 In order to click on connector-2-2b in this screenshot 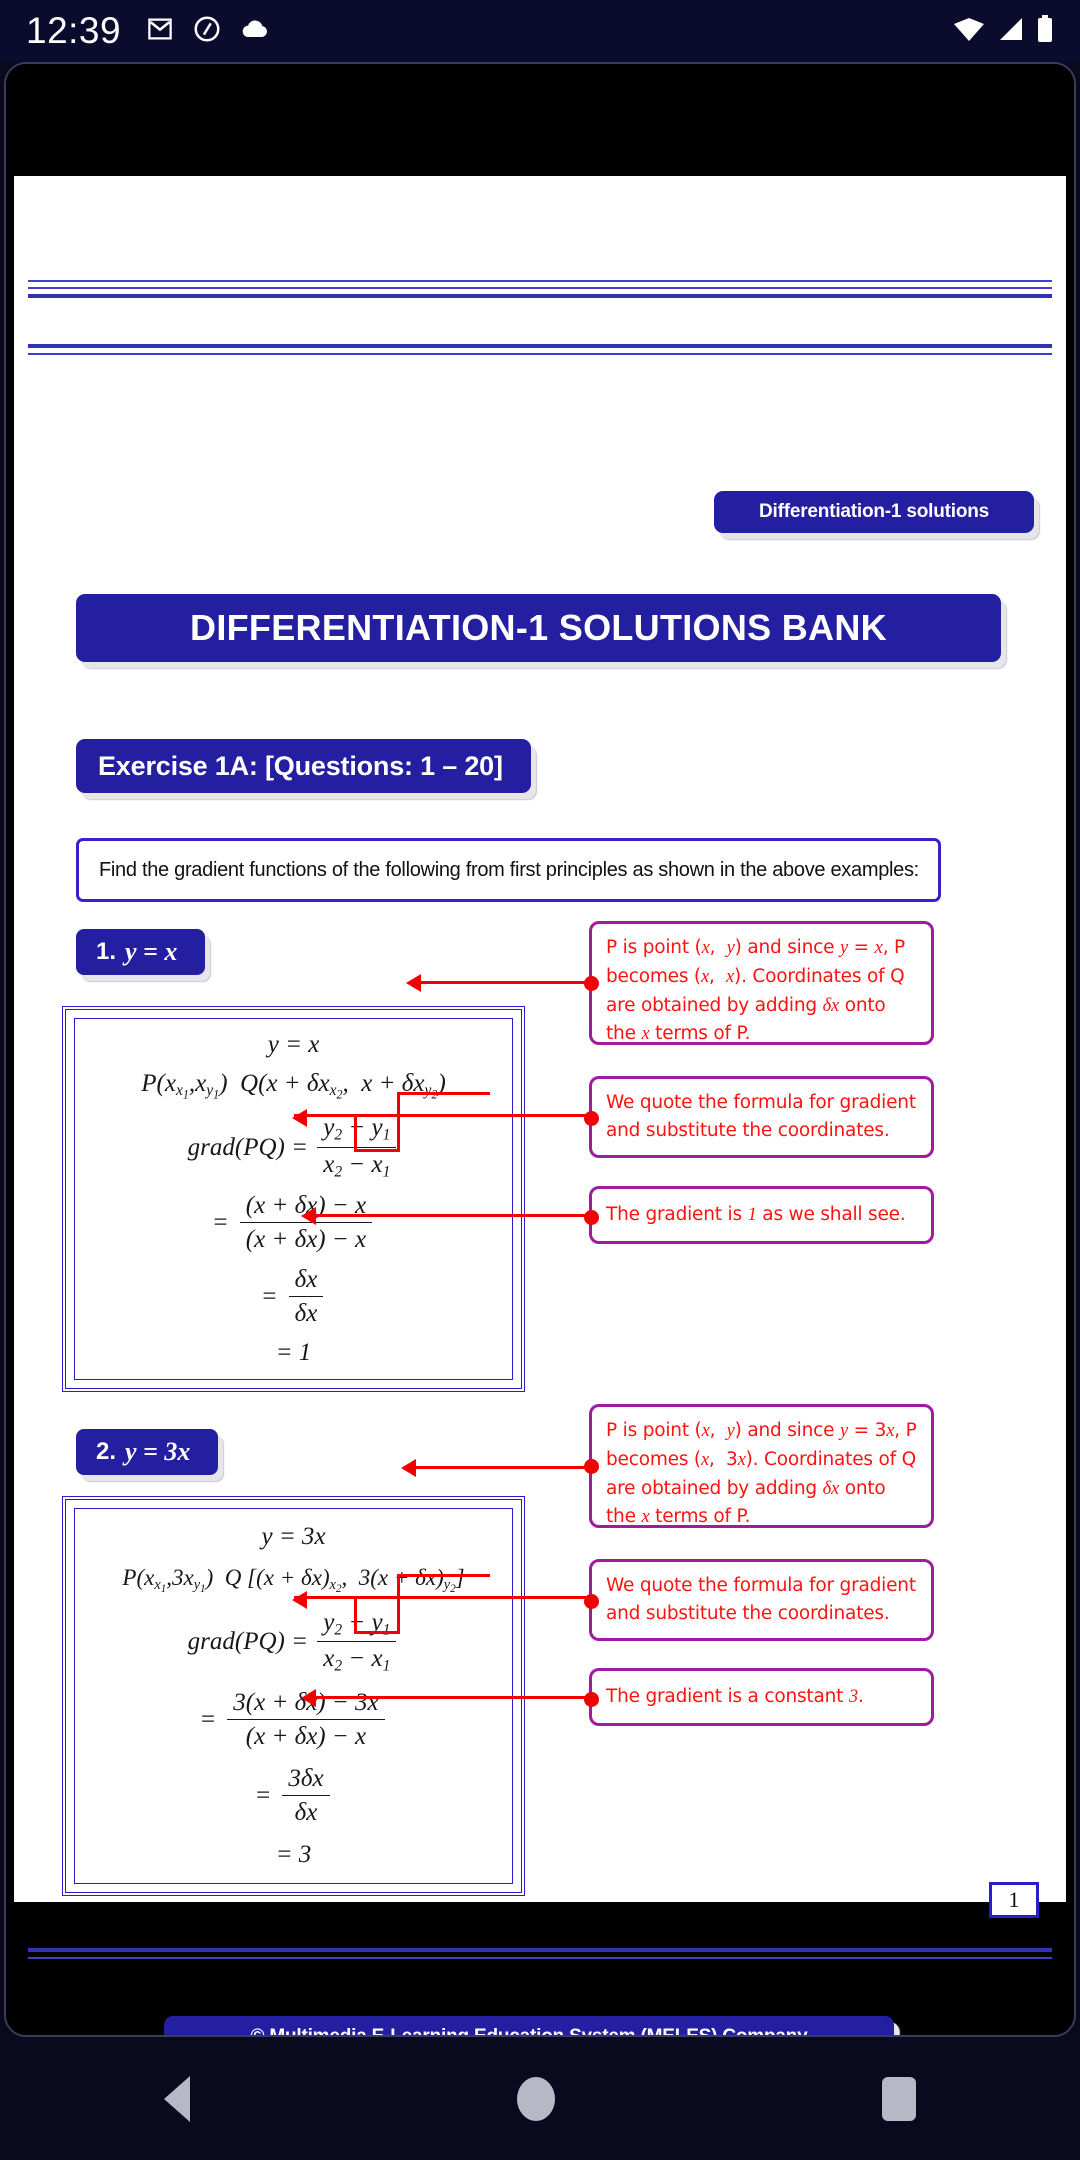, I will do `click(398, 1604)`.